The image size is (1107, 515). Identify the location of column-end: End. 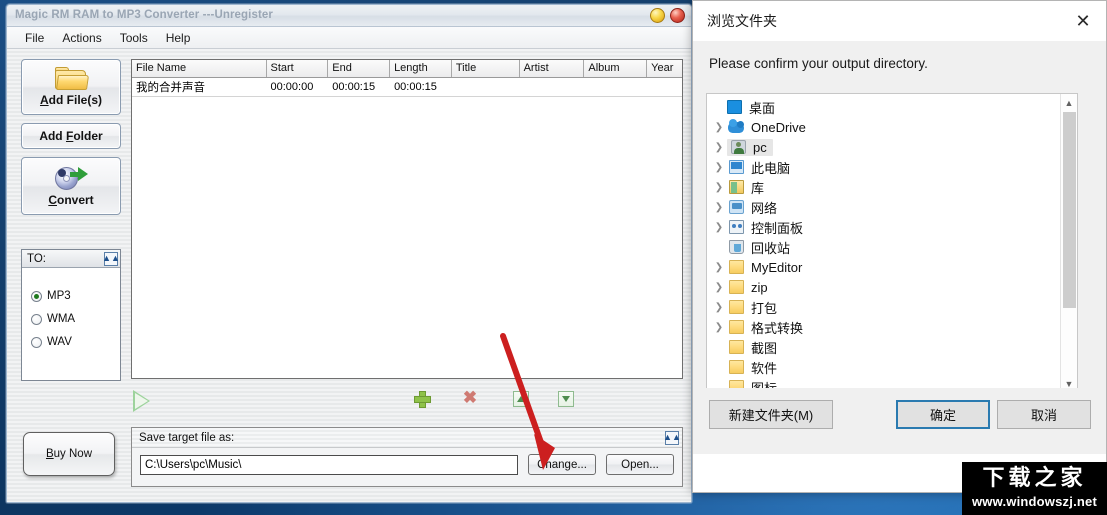
(359, 68).